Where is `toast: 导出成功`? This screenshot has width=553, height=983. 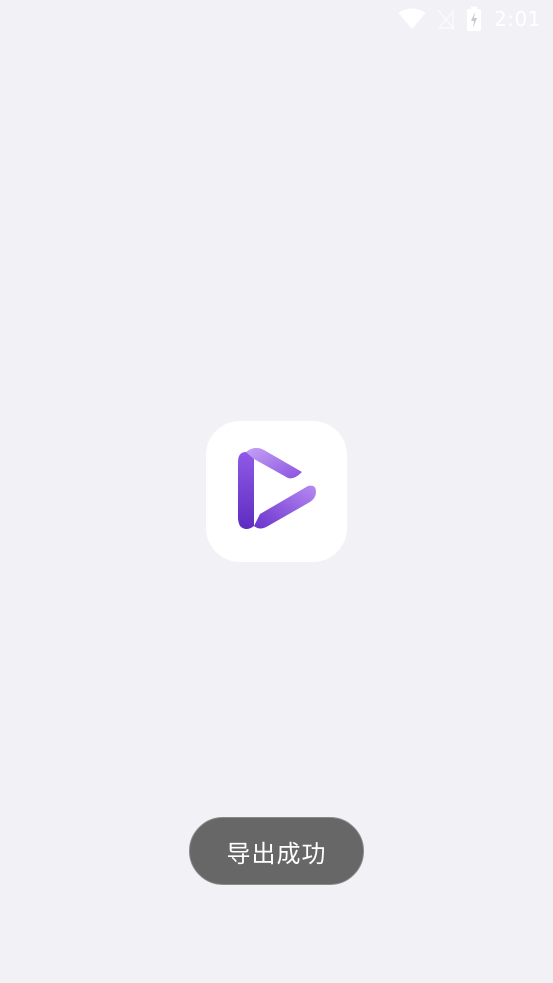 toast: 导出成功 is located at coordinates (276, 851).